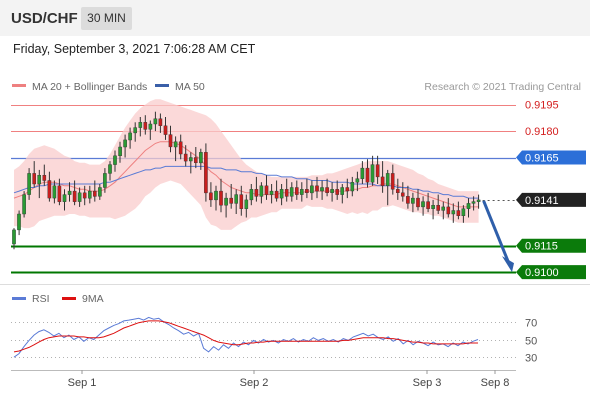 The width and height of the screenshot is (590, 400). I want to click on level-badge-0-9180: 0.9180, so click(542, 132).